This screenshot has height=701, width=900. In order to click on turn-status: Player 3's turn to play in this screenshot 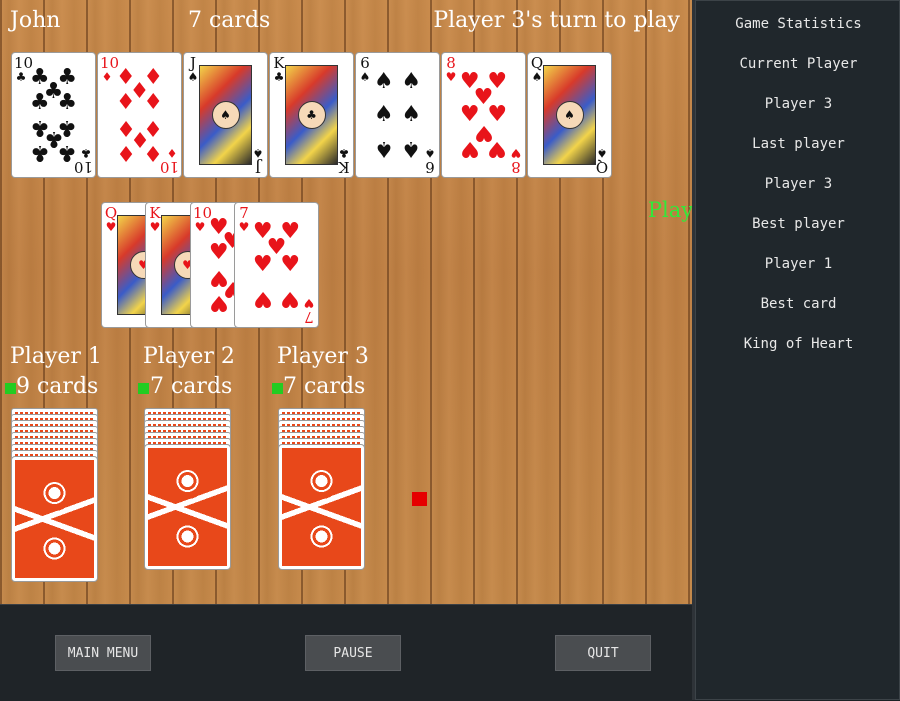, I will do `click(556, 20)`.